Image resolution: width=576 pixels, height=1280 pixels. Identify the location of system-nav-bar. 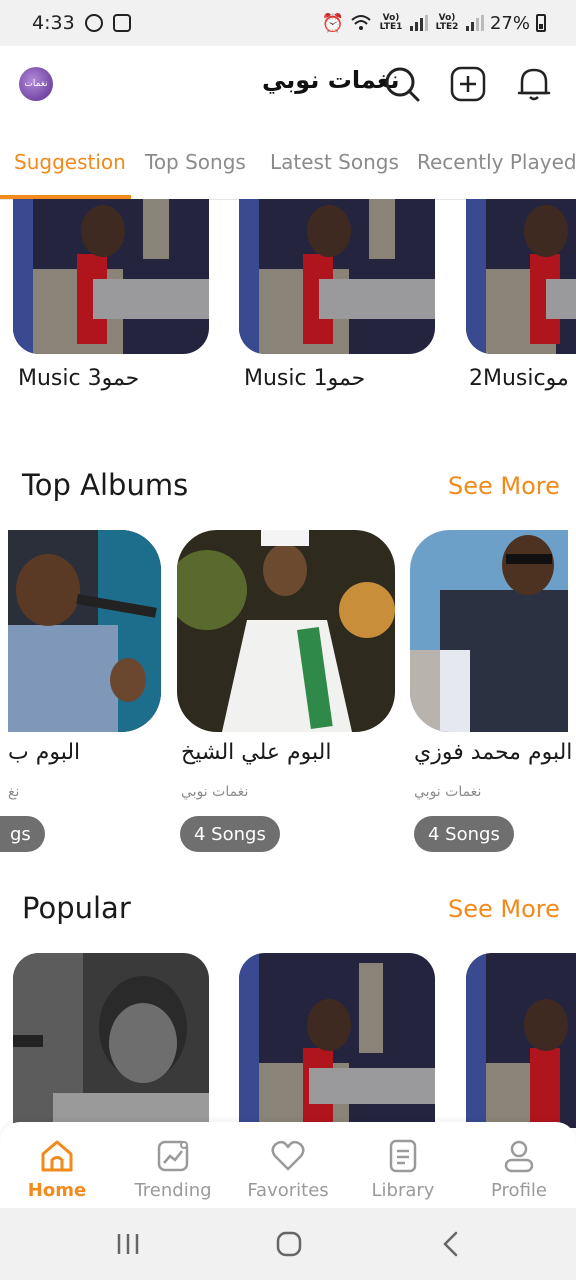
(288, 1244).